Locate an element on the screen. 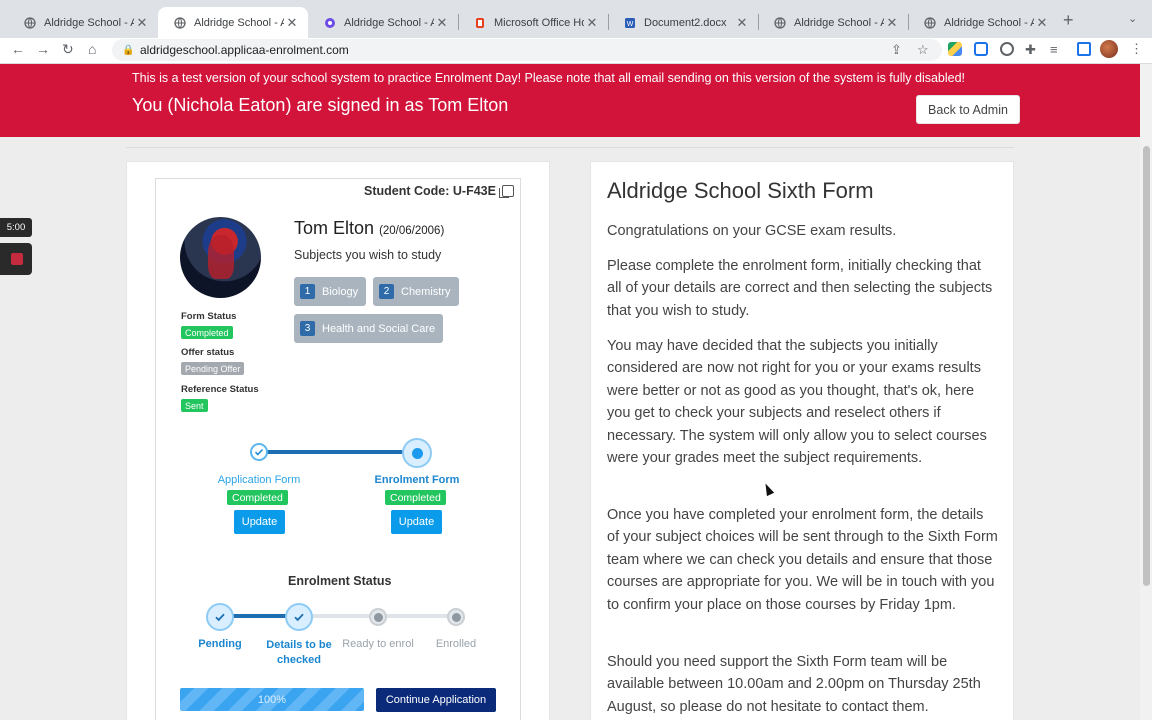  application-form-label: Application Form is located at coordinates (259, 480).